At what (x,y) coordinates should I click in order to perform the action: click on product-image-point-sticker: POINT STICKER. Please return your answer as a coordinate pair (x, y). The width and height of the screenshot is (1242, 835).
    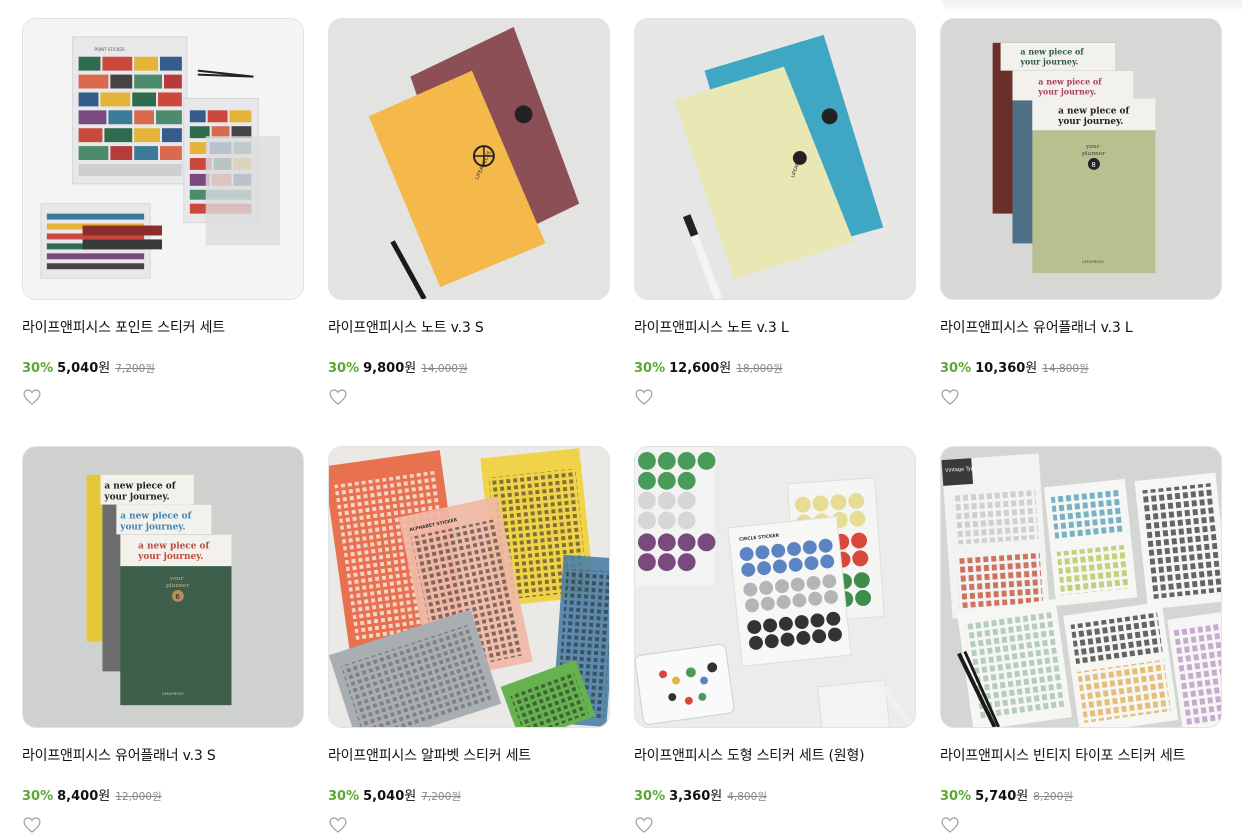
    Looking at the image, I should click on (163, 159).